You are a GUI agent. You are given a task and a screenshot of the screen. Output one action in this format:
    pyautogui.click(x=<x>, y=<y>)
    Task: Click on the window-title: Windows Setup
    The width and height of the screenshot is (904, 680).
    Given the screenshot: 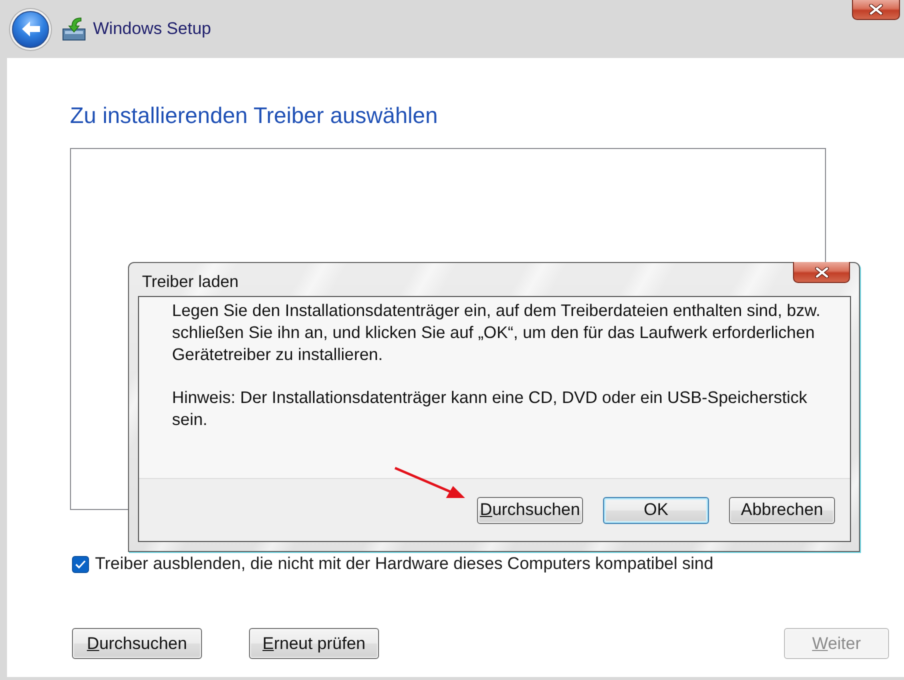 What is the action you would take?
    pyautogui.click(x=152, y=29)
    